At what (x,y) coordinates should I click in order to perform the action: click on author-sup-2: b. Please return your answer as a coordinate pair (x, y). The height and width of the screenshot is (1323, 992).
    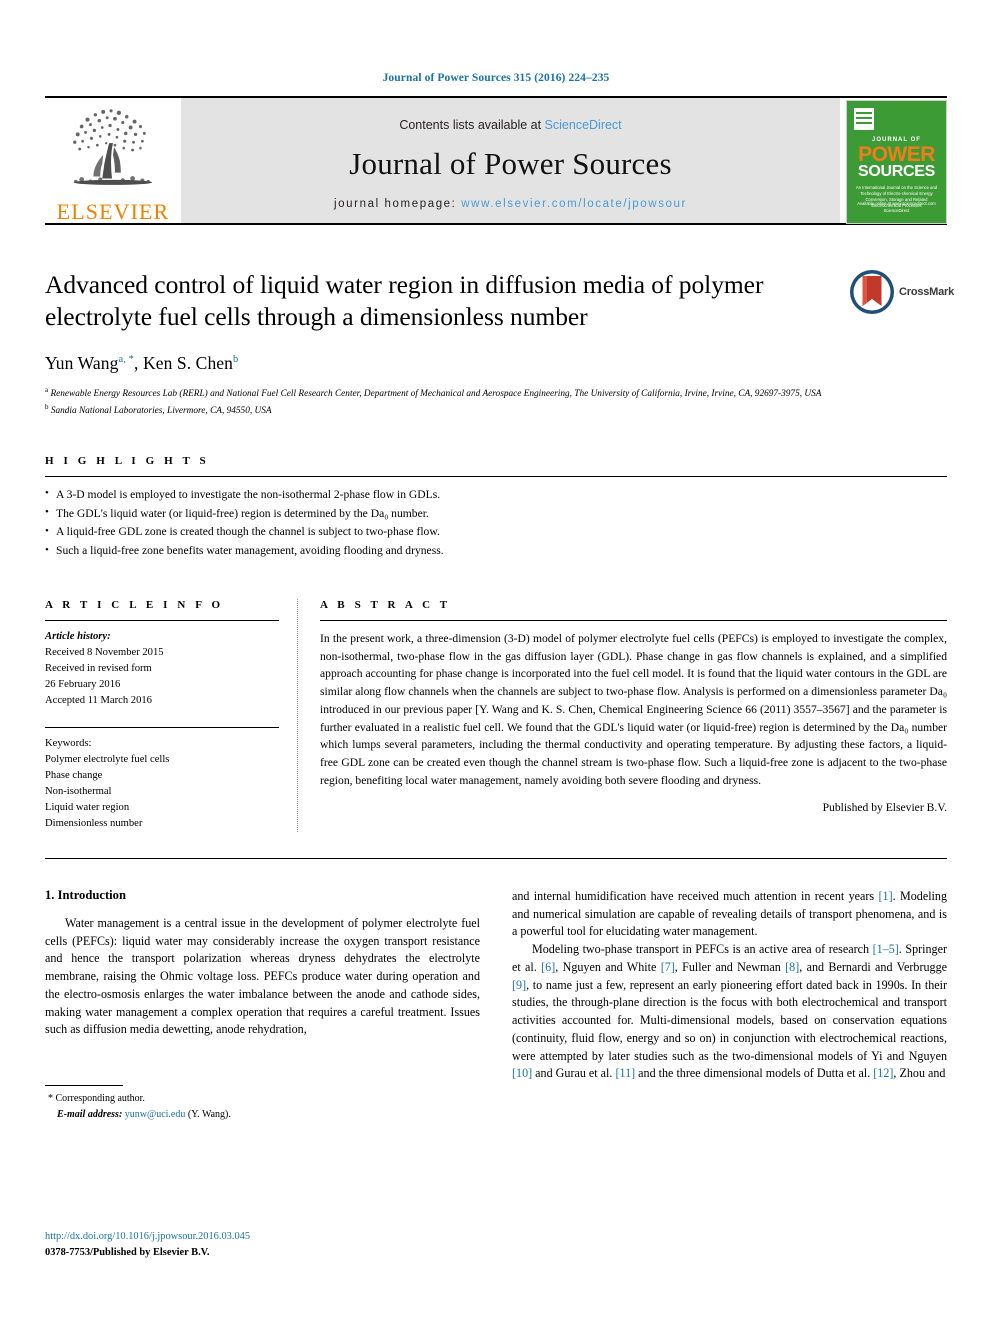
    Looking at the image, I should click on (236, 359).